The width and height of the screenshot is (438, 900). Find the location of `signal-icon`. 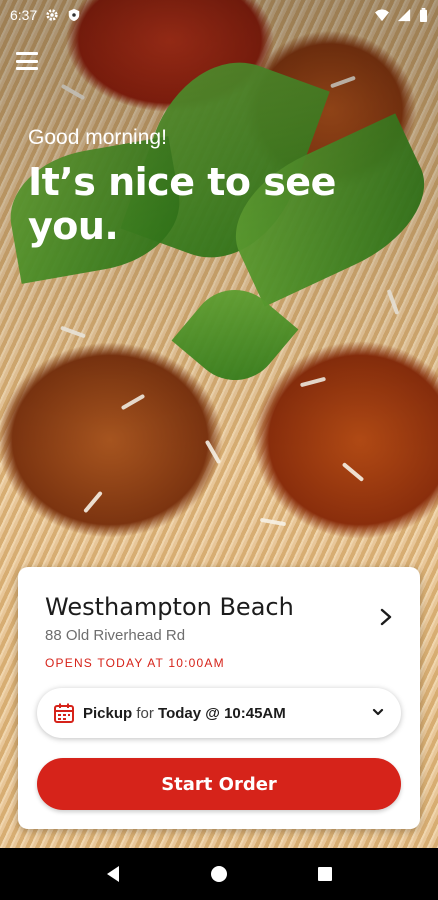

signal-icon is located at coordinates (404, 15).